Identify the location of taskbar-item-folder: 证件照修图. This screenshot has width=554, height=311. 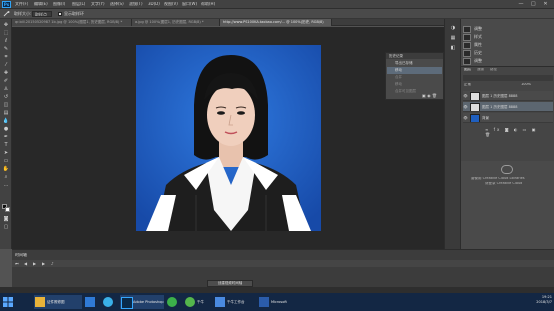
(58, 302).